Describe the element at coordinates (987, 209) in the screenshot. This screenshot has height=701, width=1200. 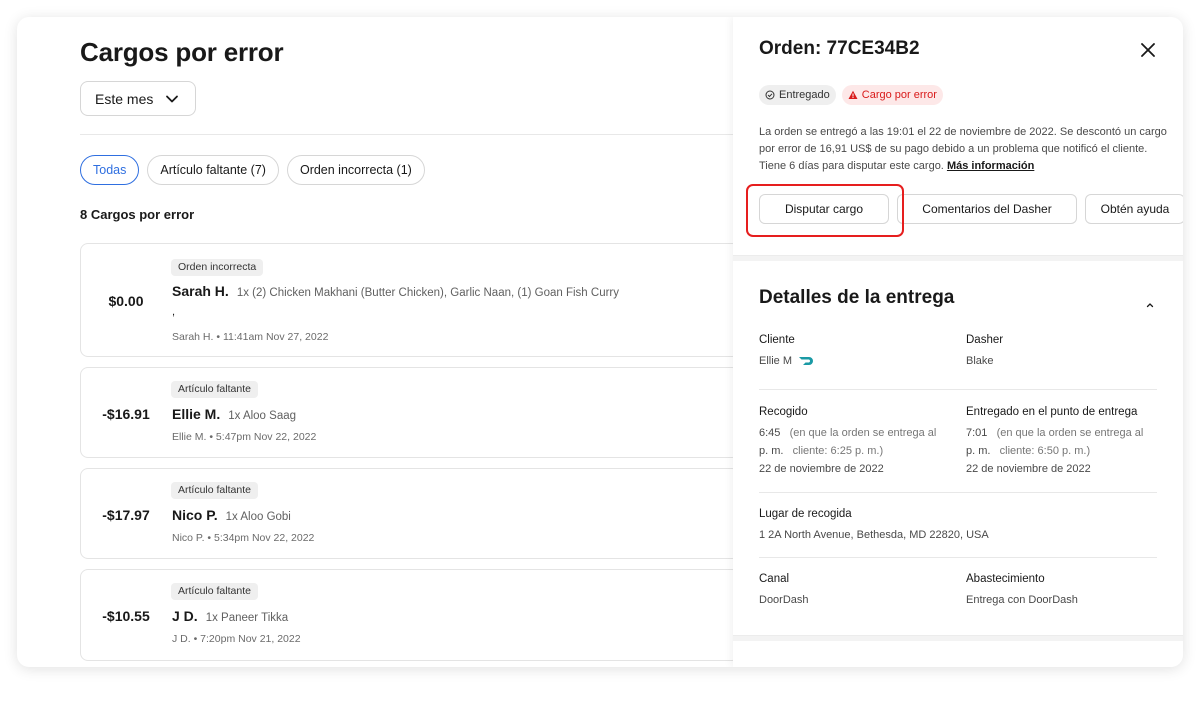
I see `dasher-feedback-button: Comentarios del Dasher` at that location.